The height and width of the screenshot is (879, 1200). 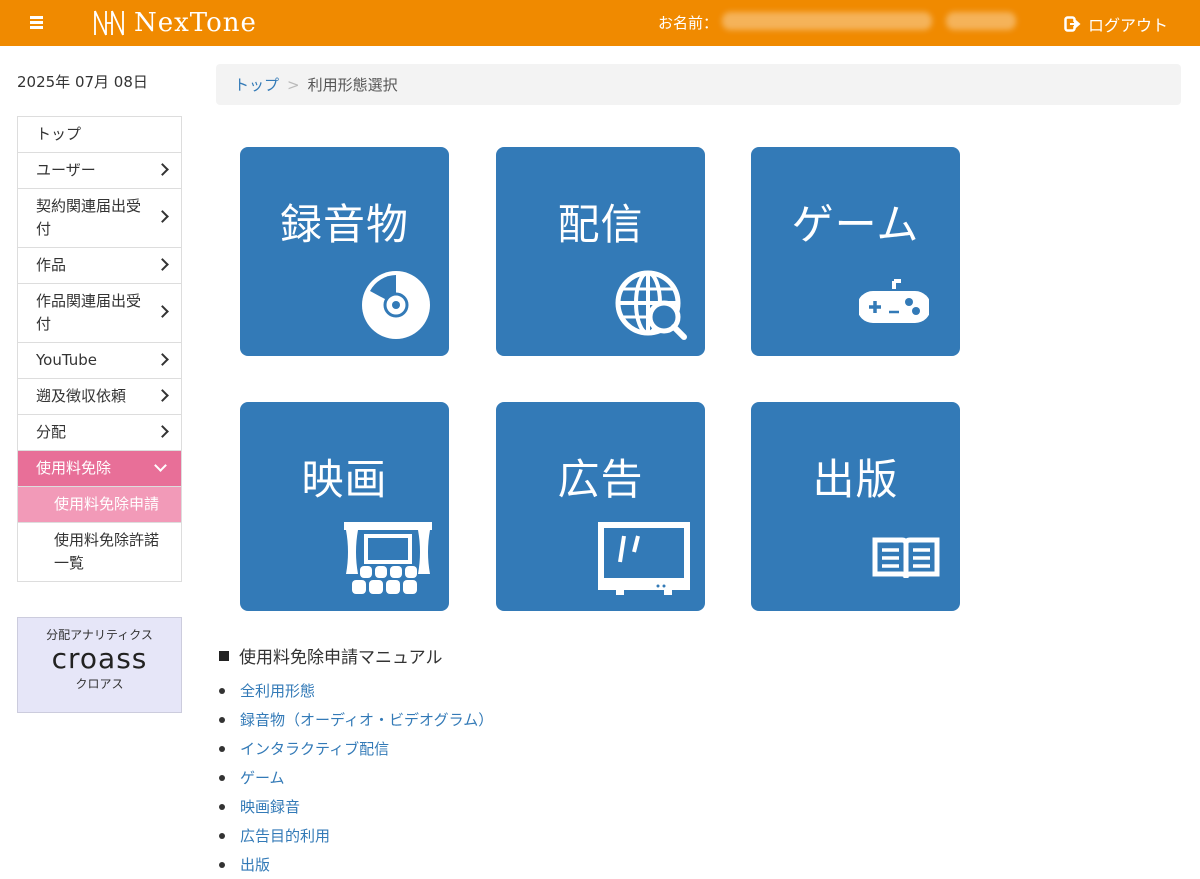 I want to click on tile-game: ゲーム, so click(x=855, y=251).